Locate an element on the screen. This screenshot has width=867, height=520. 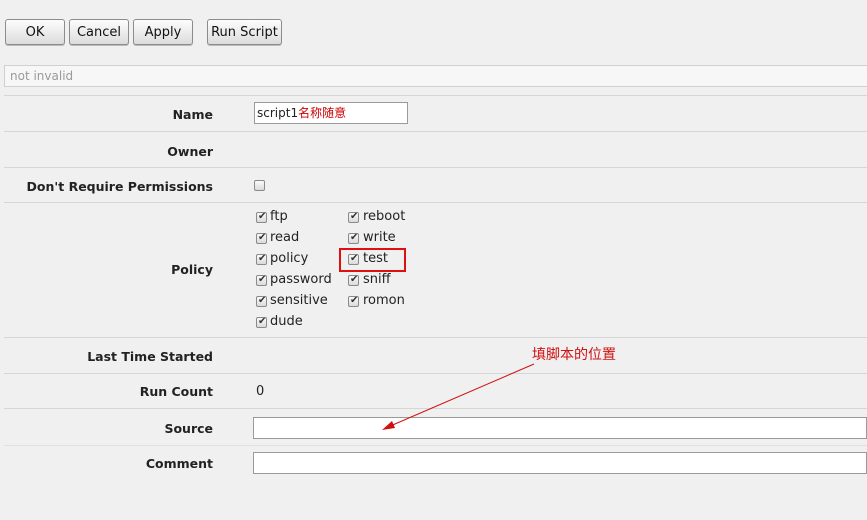
arrow-line is located at coordinates (461, 395).